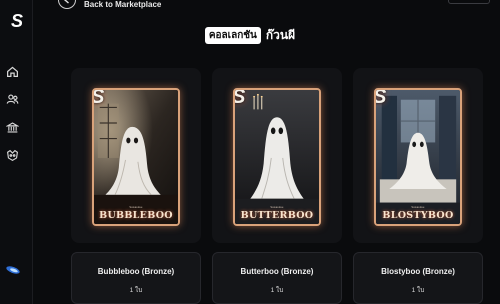 The image size is (500, 304). Describe the element at coordinates (418, 278) in the screenshot. I see `card-info-3: Blostyboo (Bronze) 1 ใบ` at that location.